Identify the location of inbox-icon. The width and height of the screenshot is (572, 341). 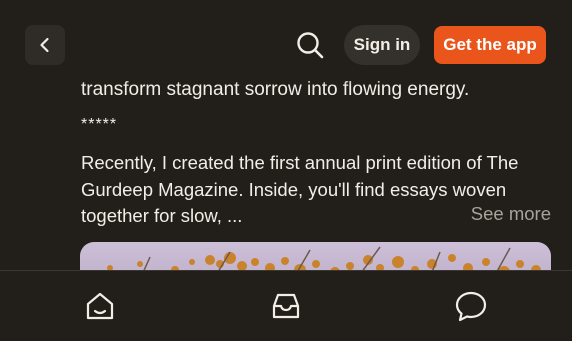
(286, 306).